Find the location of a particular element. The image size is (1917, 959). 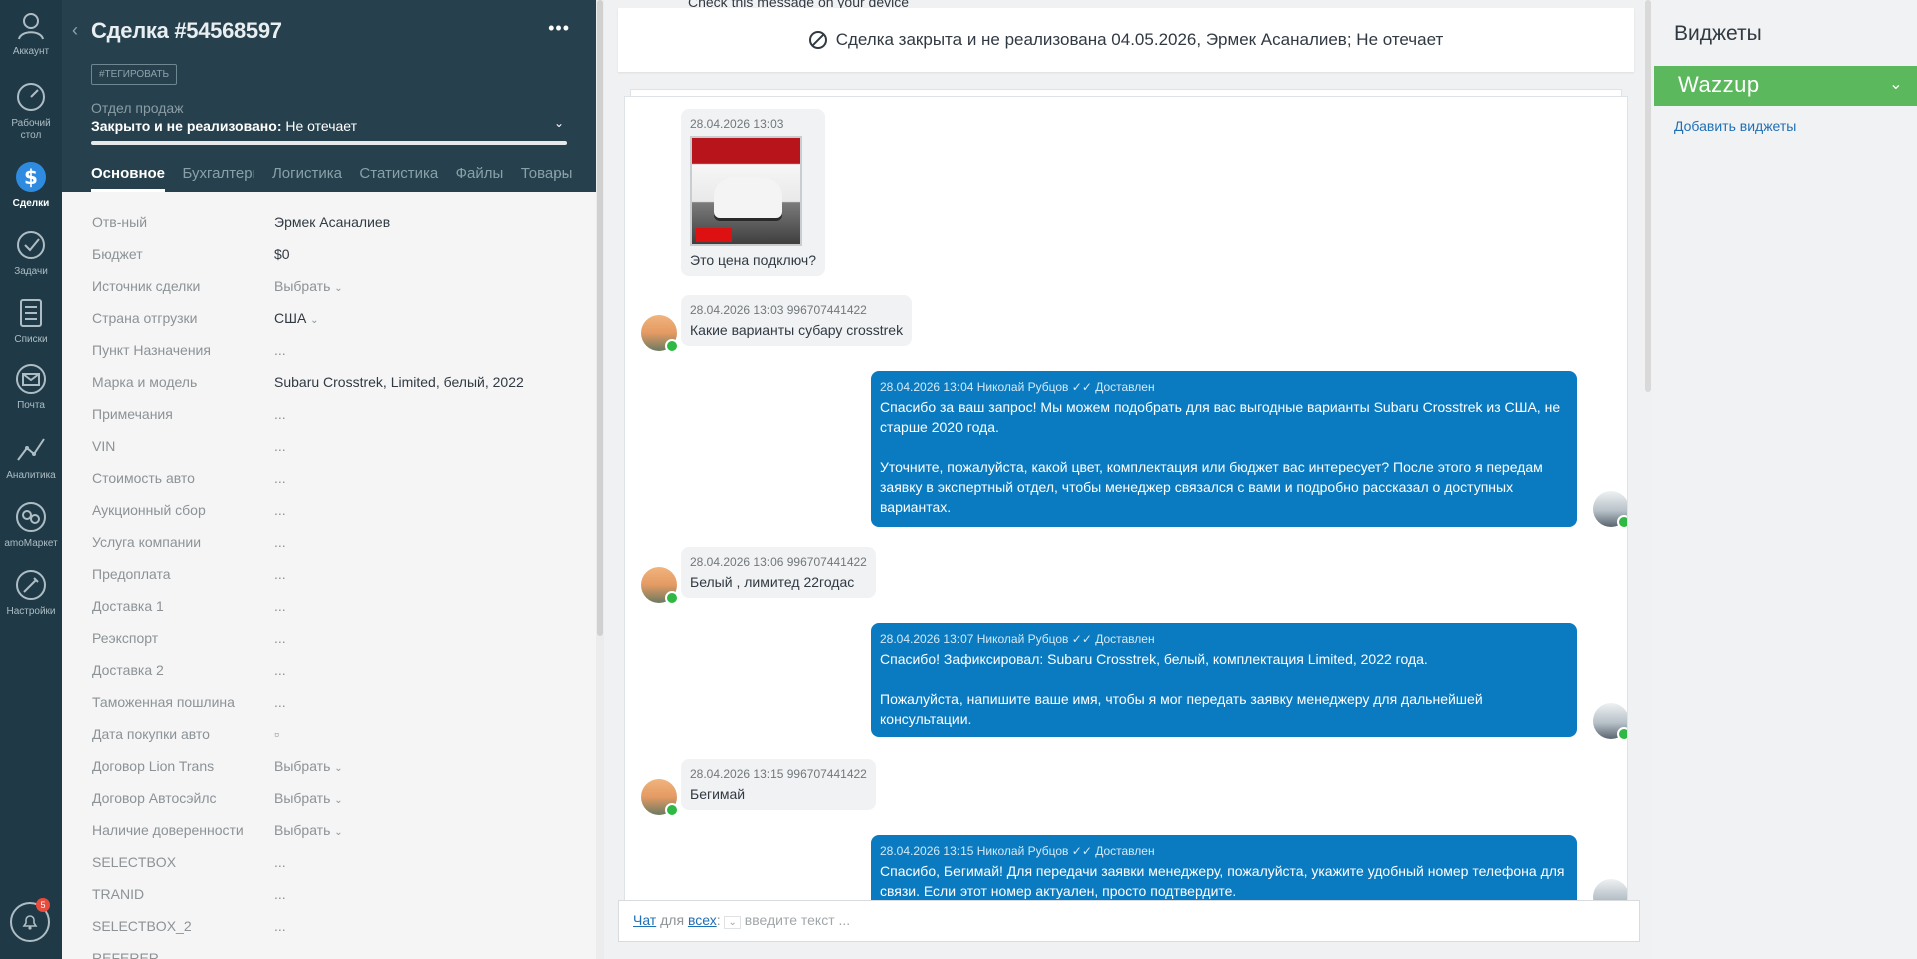

field-label: Таможенная пошлина is located at coordinates (163, 702).